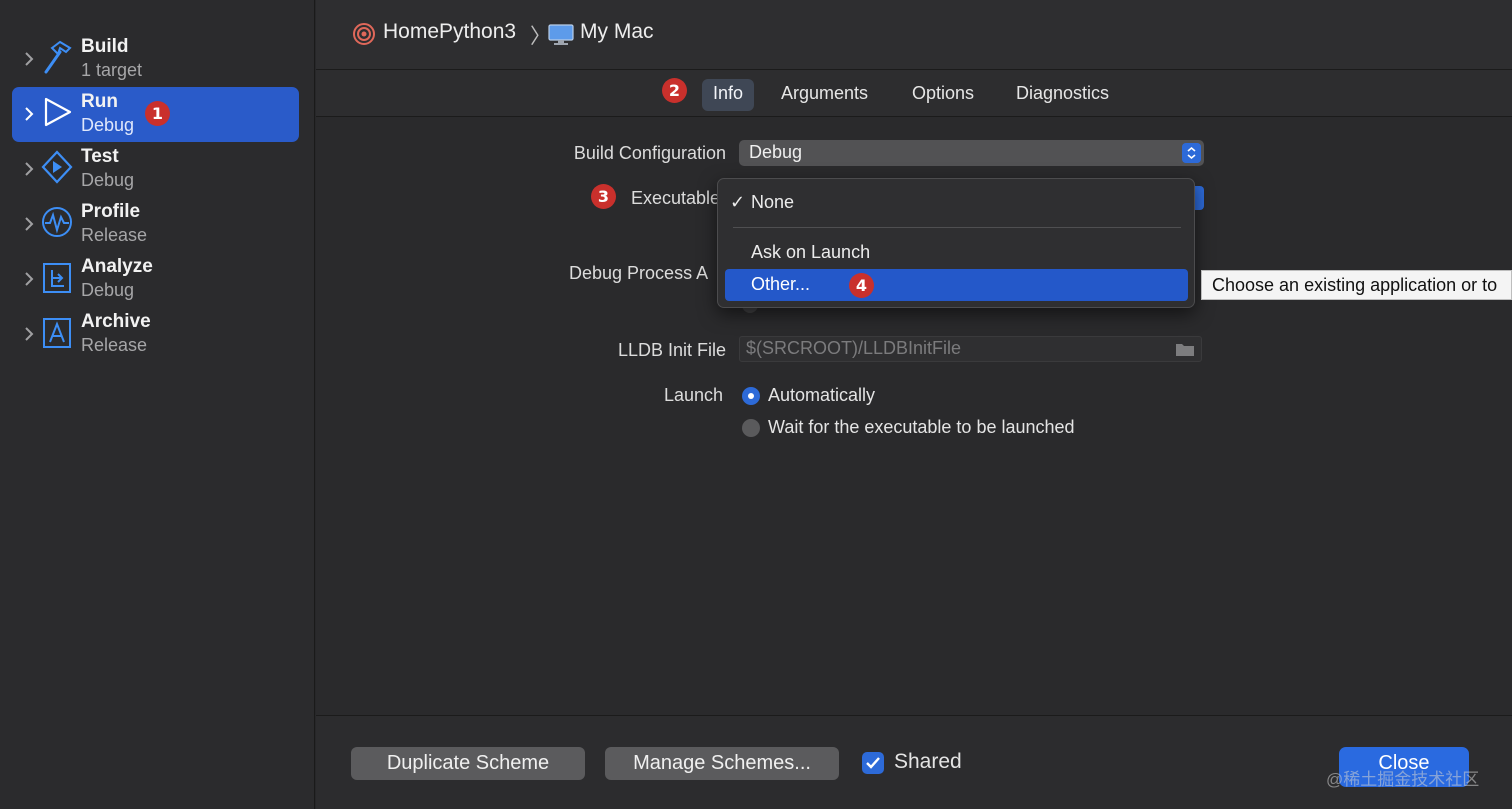  What do you see at coordinates (751, 428) in the screenshot?
I see `launch-wait-radio` at bounding box center [751, 428].